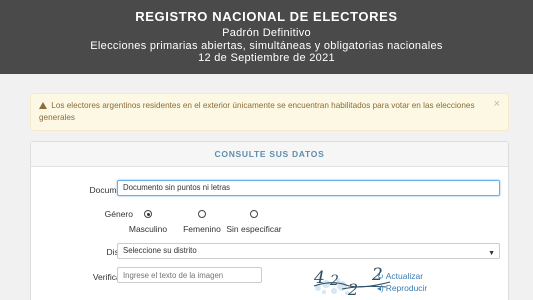  What do you see at coordinates (334, 281) in the screenshot?
I see `svg-text: 2` at bounding box center [334, 281].